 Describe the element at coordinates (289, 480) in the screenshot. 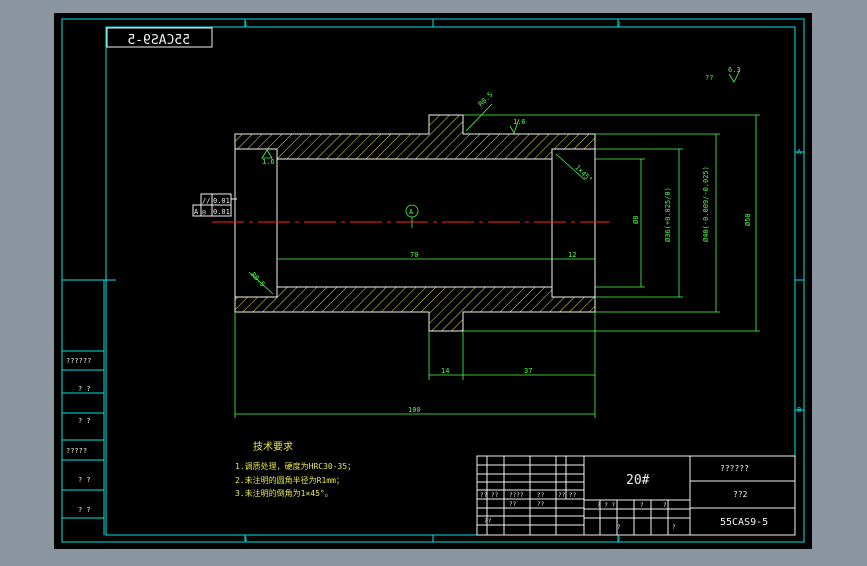

I see `tech-req-line-2: 2.未注明的圆角半径为R1mm；` at that location.